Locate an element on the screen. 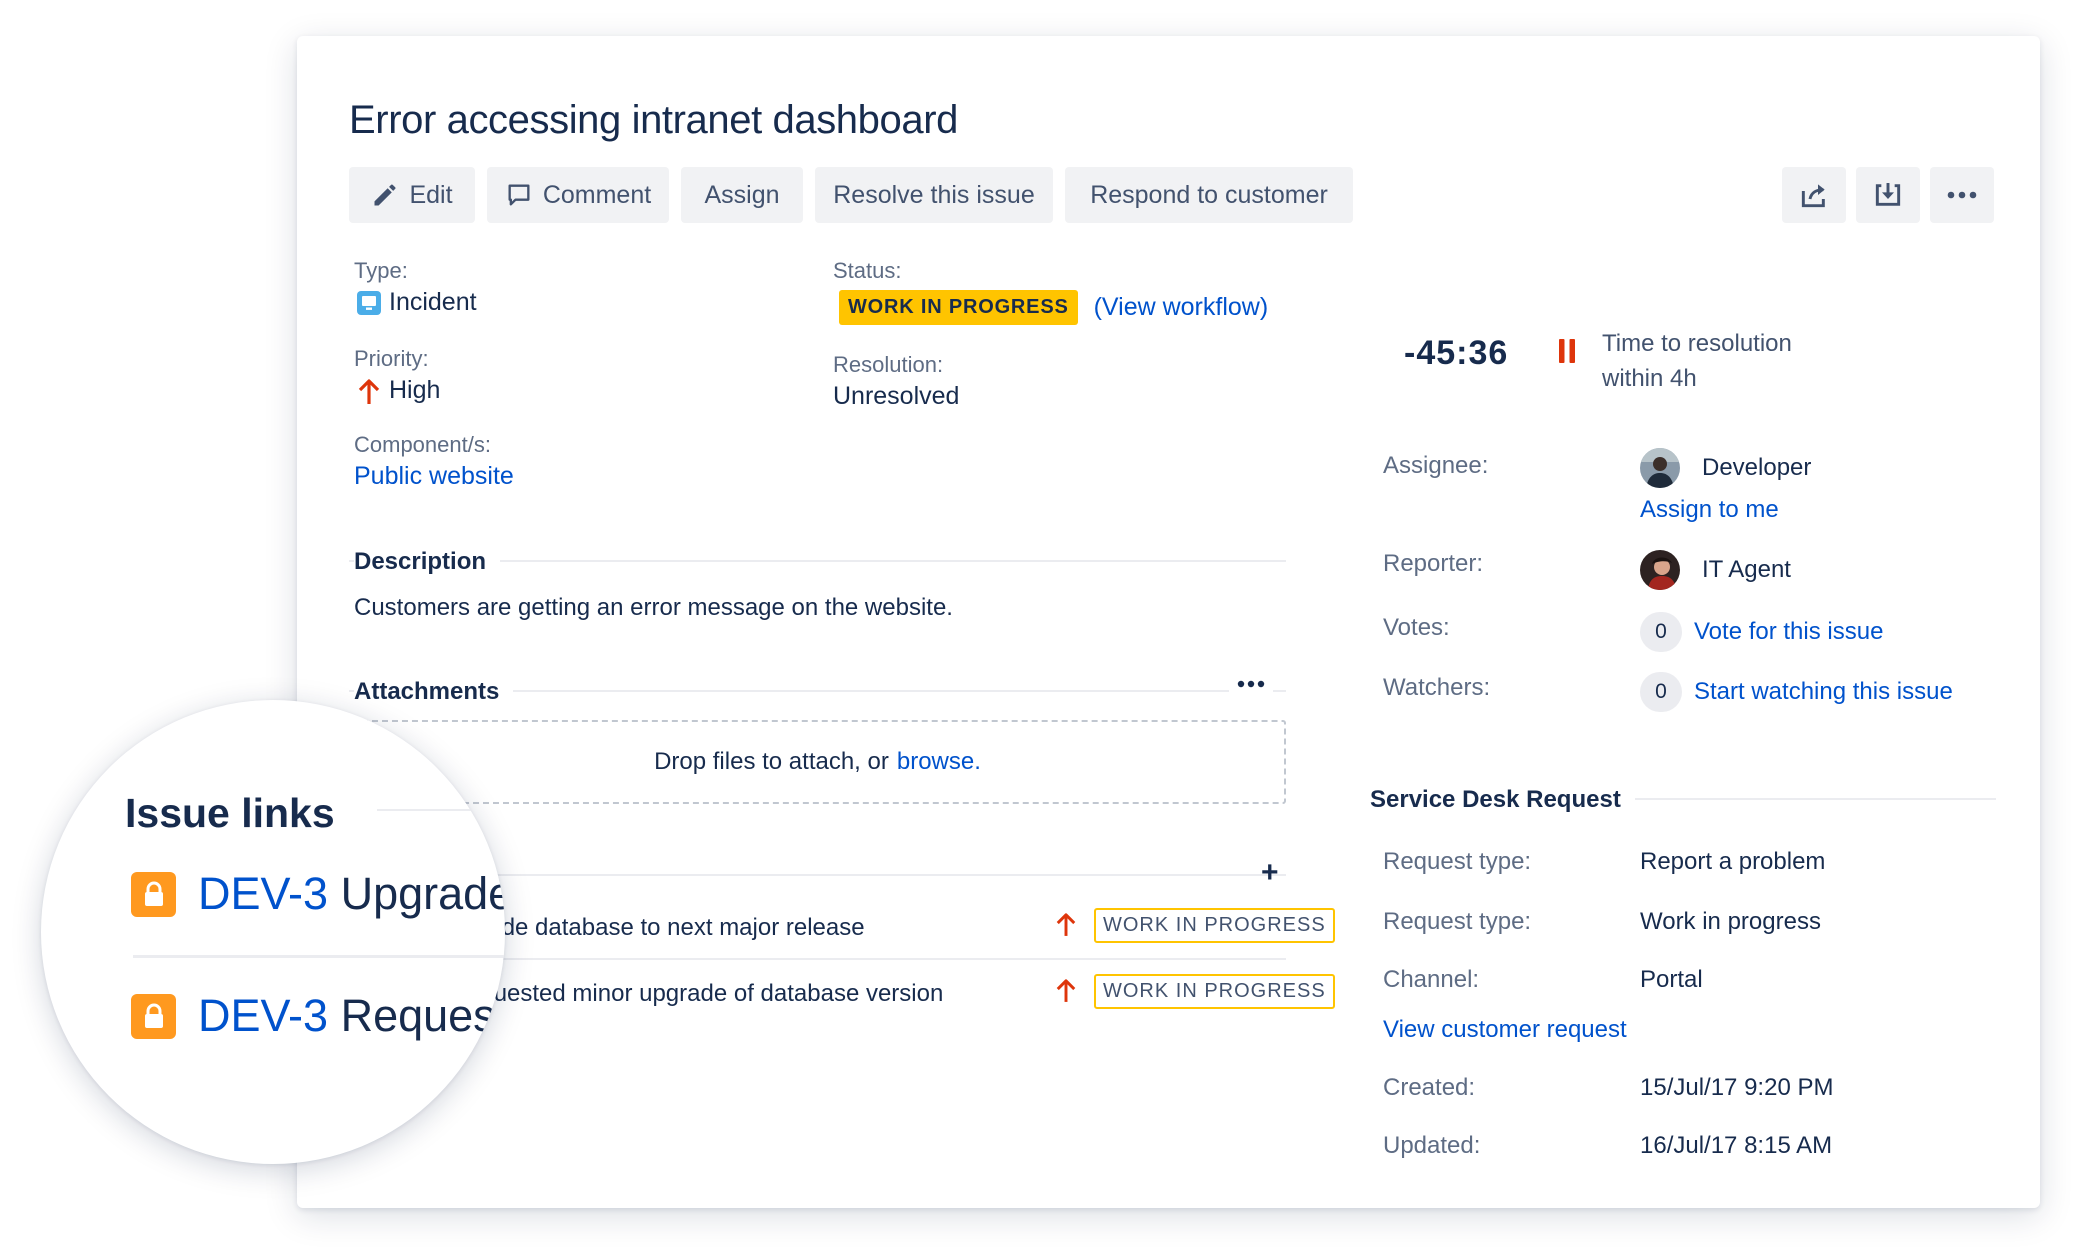  reporter-name: IT Agent is located at coordinates (1746, 569).